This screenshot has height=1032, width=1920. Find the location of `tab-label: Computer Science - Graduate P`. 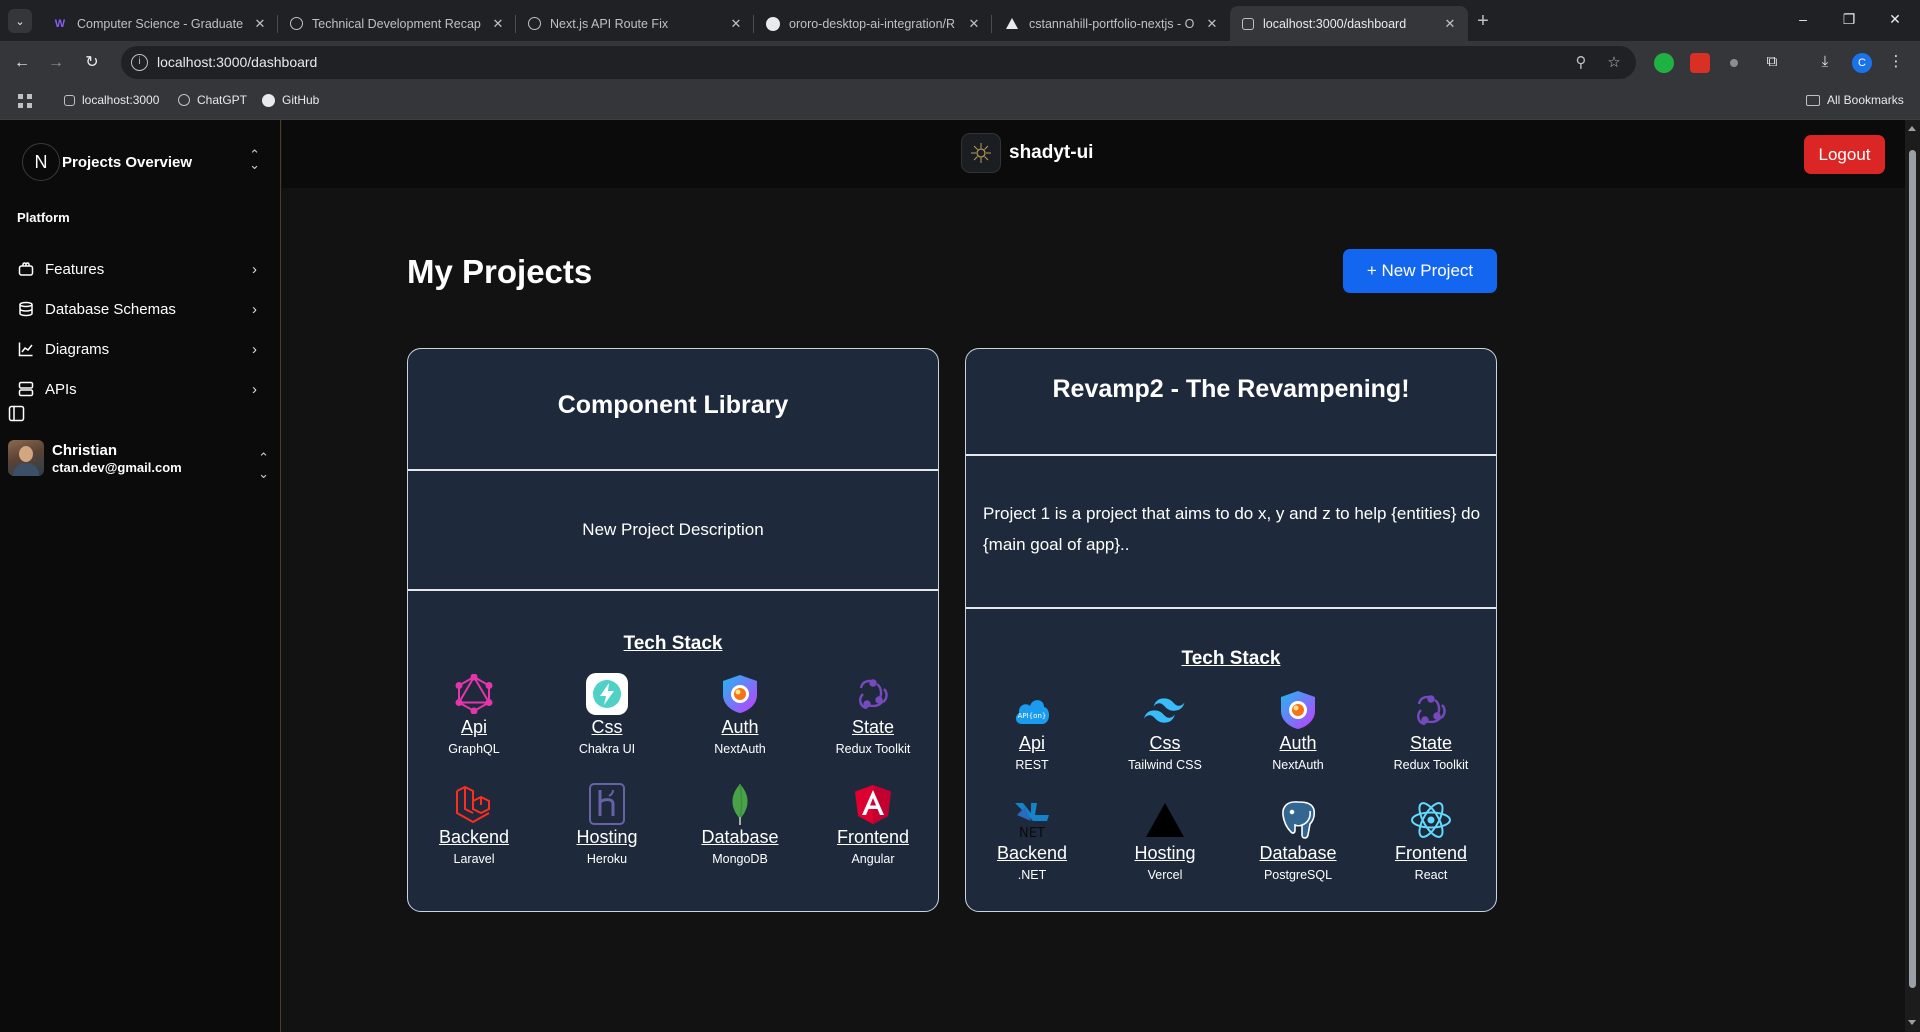

tab-label: Computer Science - Graduate P is located at coordinates (161, 23).